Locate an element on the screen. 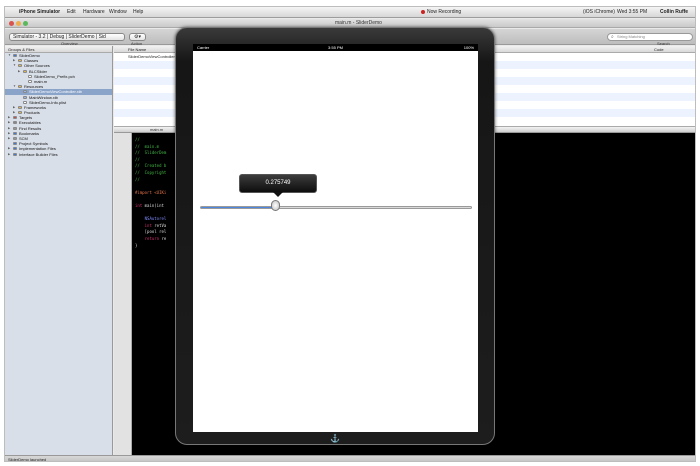 The height and width of the screenshot is (466, 700). recording-indicator: Now Recording is located at coordinates (441, 12).